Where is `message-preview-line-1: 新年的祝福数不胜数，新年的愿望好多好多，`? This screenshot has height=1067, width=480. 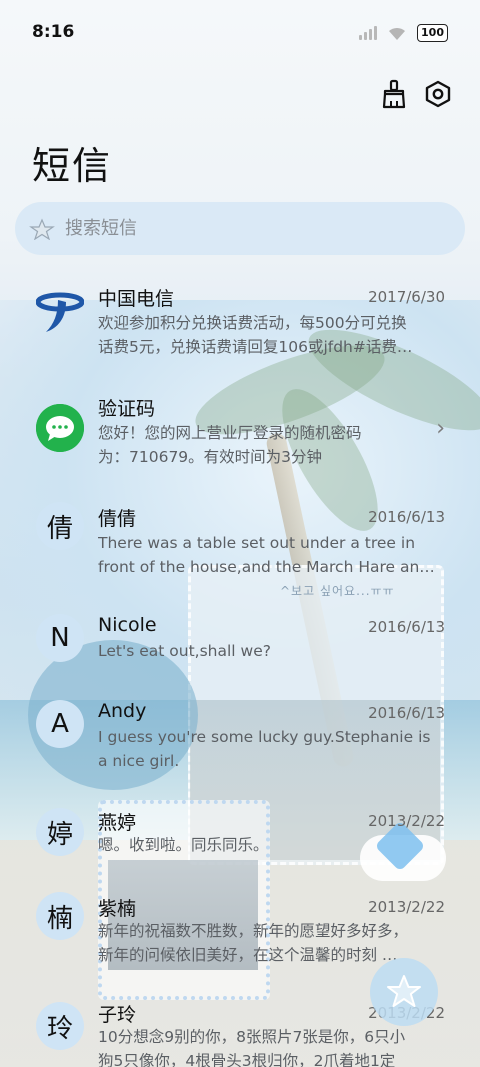 message-preview-line-1: 新年的祝福数不胜数，新年的愿望好多好多， is located at coordinates (253, 931).